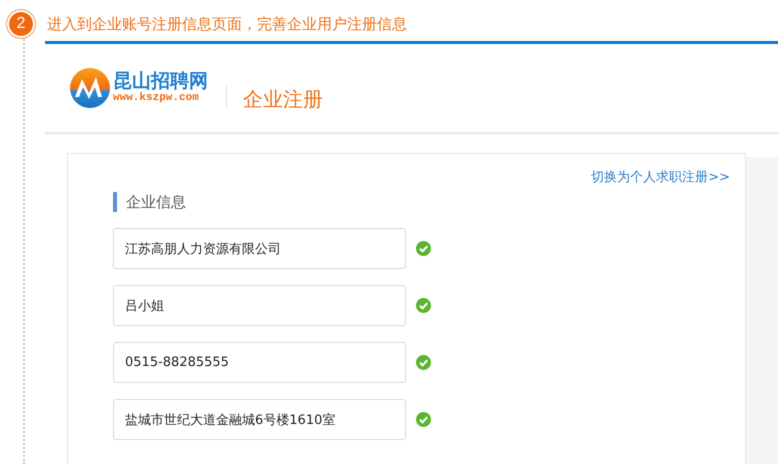 This screenshot has height=464, width=778. I want to click on logo-name: 昆山招聘网, so click(160, 81).